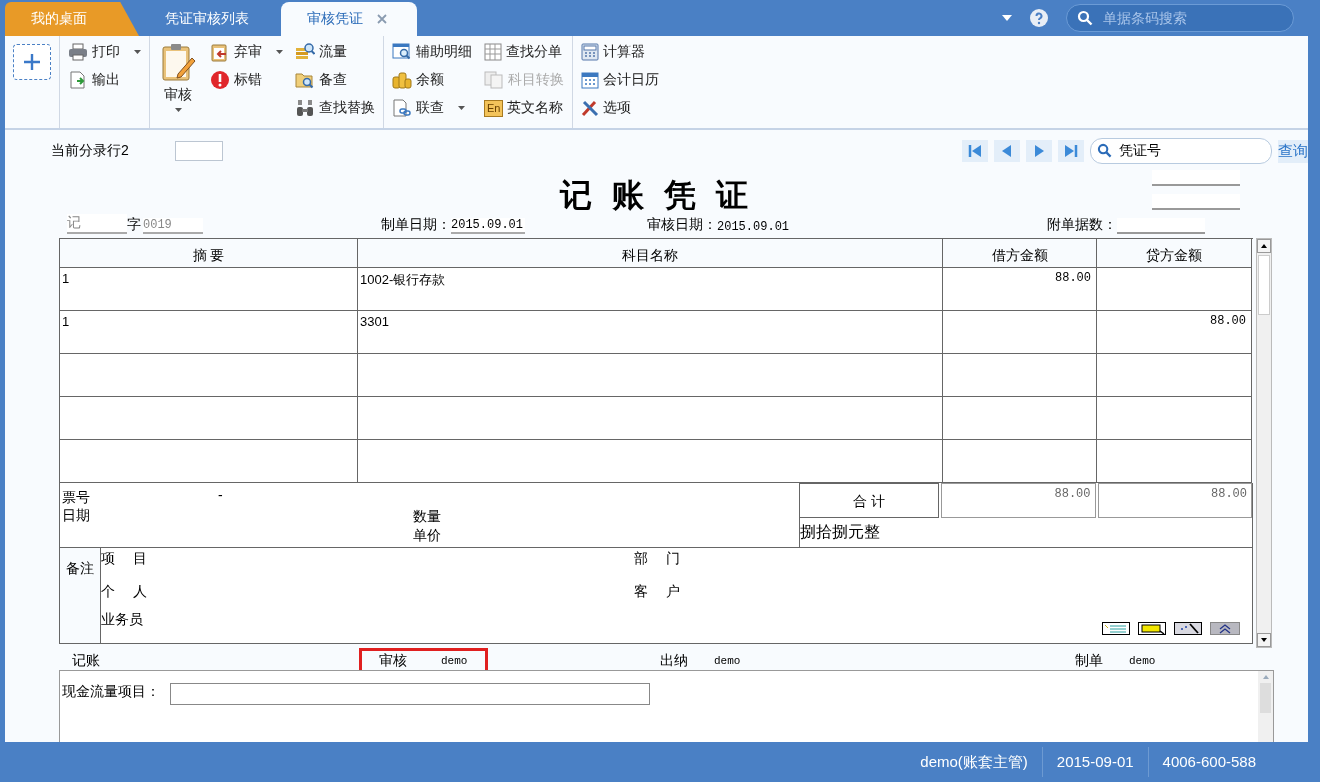 Image resolution: width=1320 pixels, height=782 pixels. Describe the element at coordinates (402, 80) in the screenshot. I see `coins-icon` at that location.